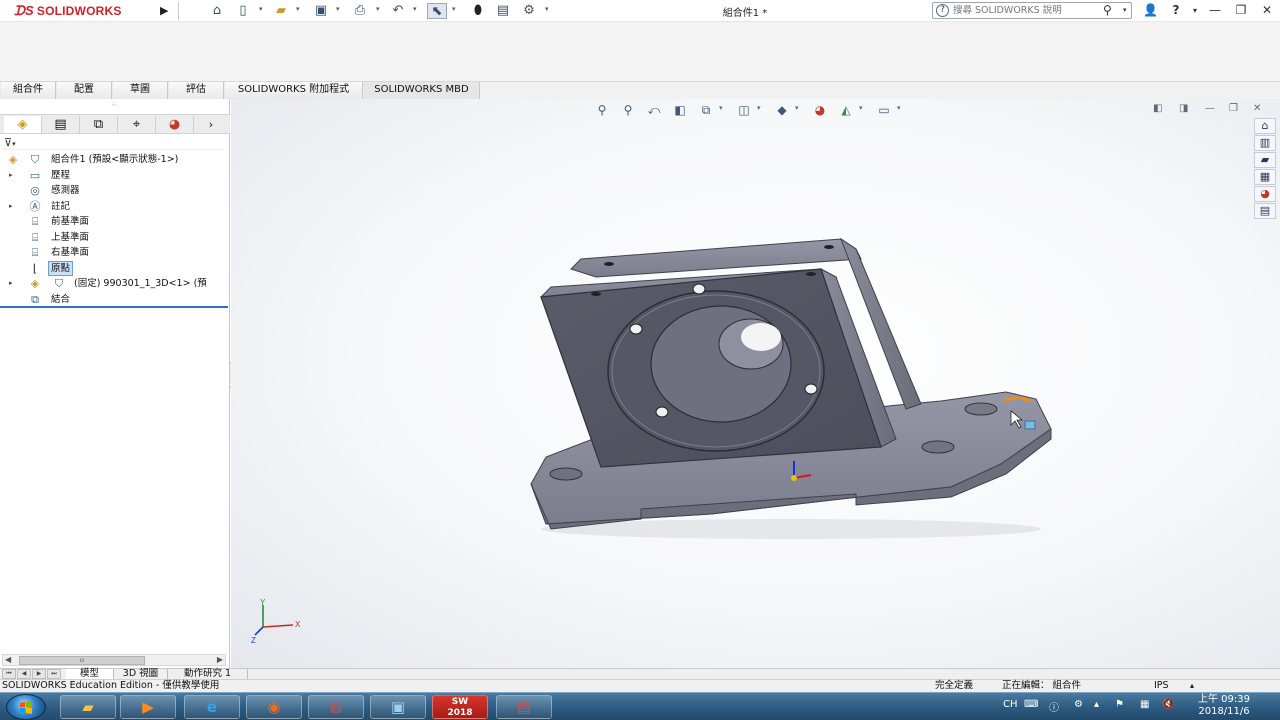  Describe the element at coordinates (1054, 706) in the screenshot. I see `help-tray-icon: ⓘ` at that location.